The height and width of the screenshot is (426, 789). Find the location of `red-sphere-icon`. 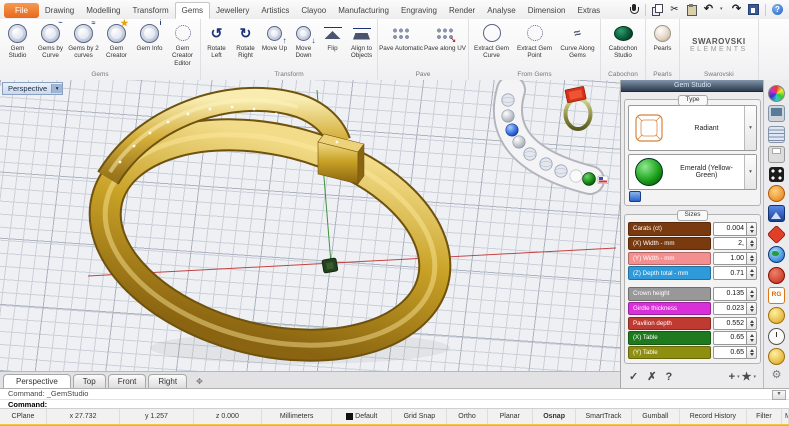

red-sphere-icon is located at coordinates (776, 275).